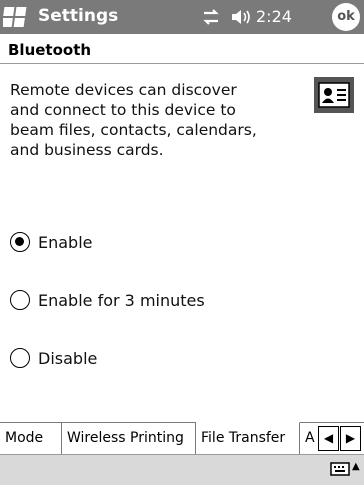 This screenshot has height=485, width=364. Describe the element at coordinates (340, 469) in the screenshot. I see `keyboard-icon` at that location.